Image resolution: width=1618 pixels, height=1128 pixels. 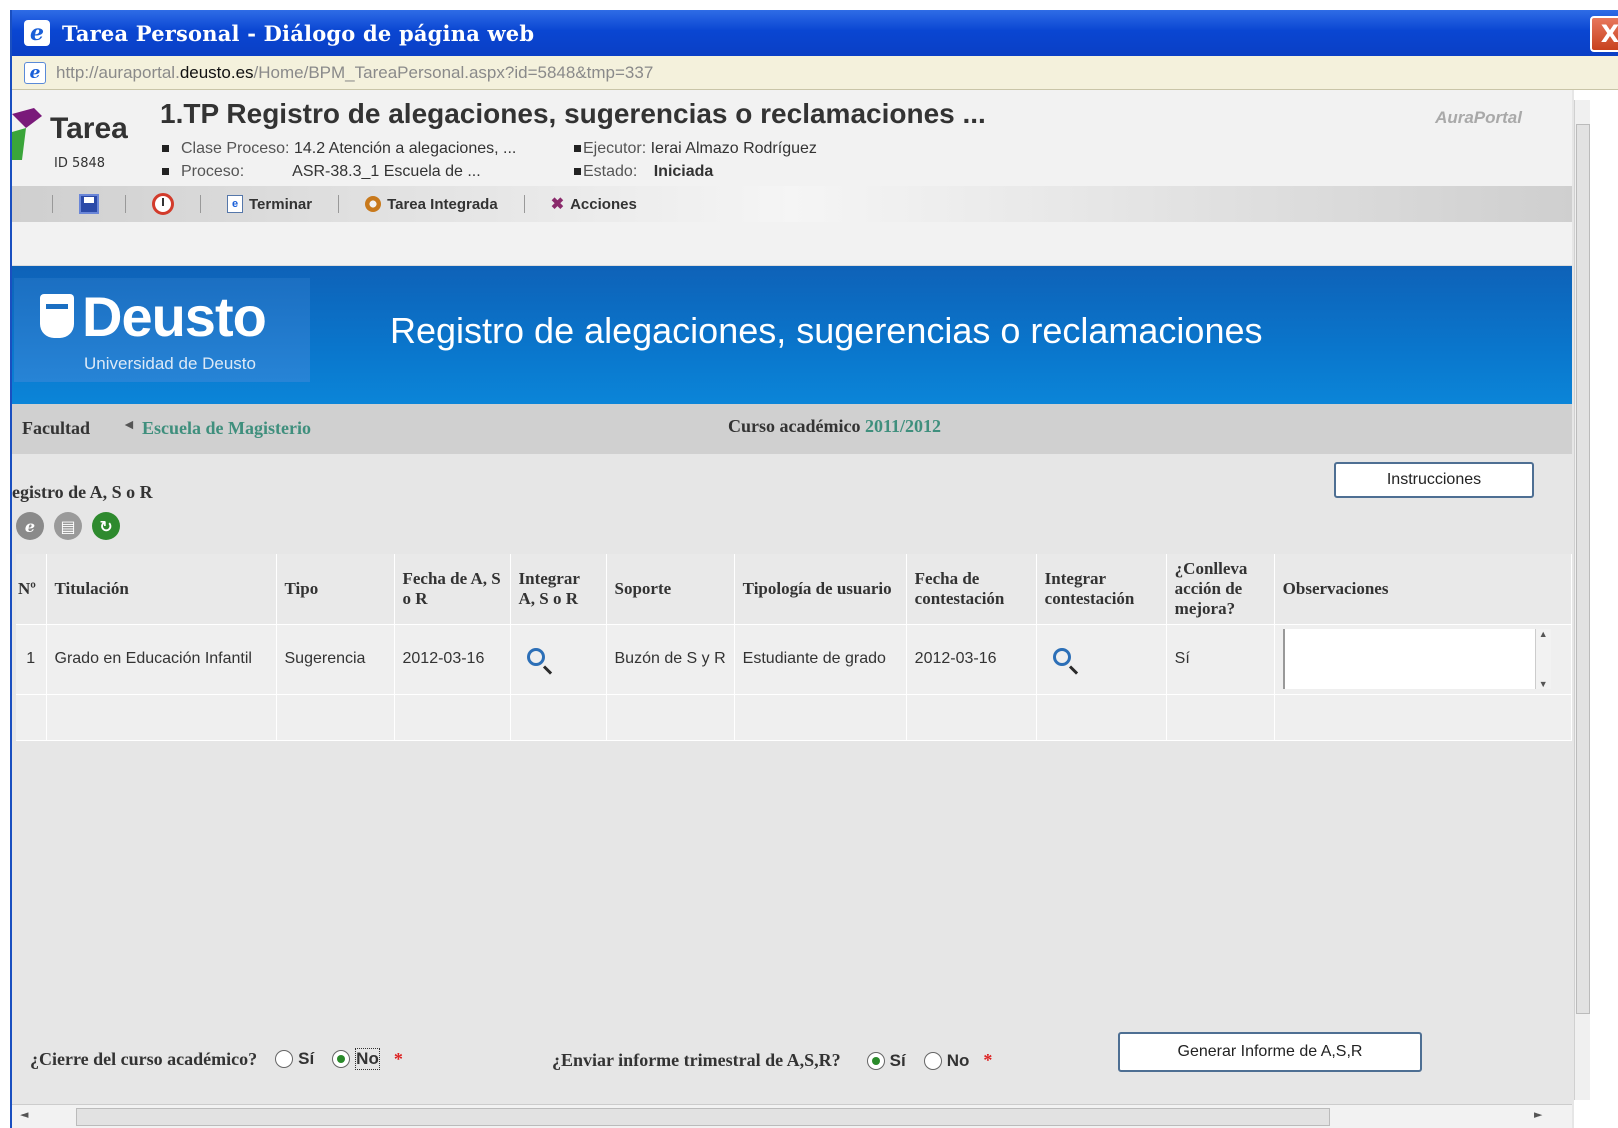 What do you see at coordinates (558, 589) in the screenshot?
I see `col-integrar: Integrar A, S o R` at bounding box center [558, 589].